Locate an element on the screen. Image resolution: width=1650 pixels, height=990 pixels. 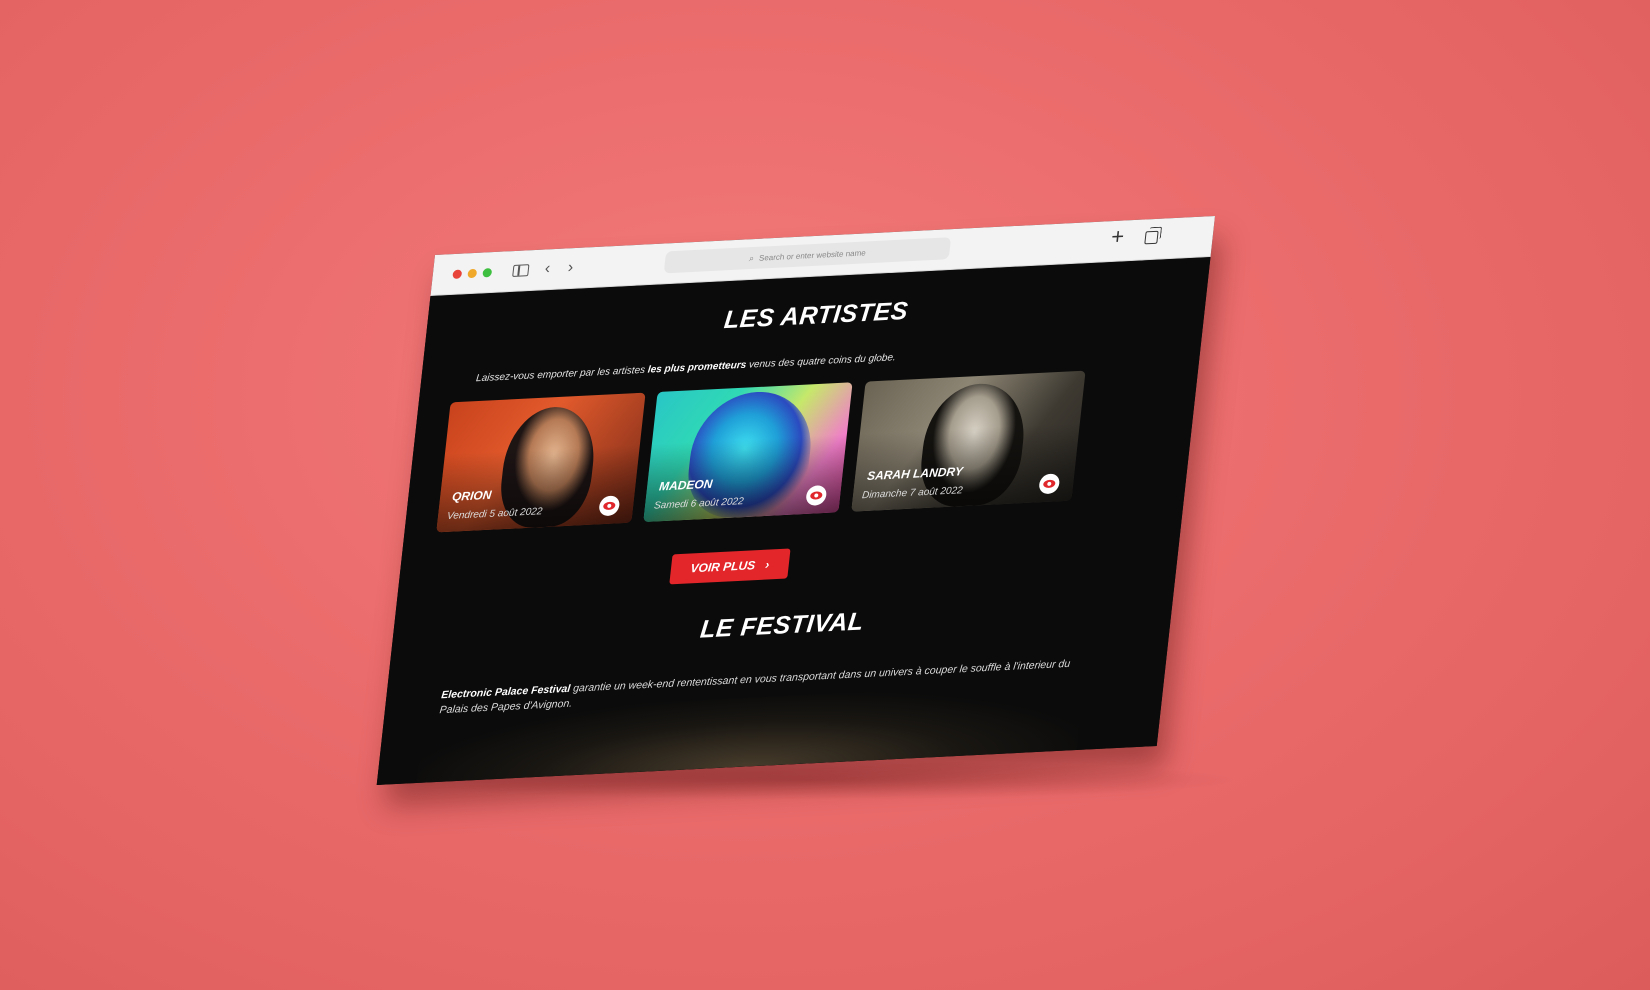
new-tab-icon: + is located at coordinates (1118, 236).